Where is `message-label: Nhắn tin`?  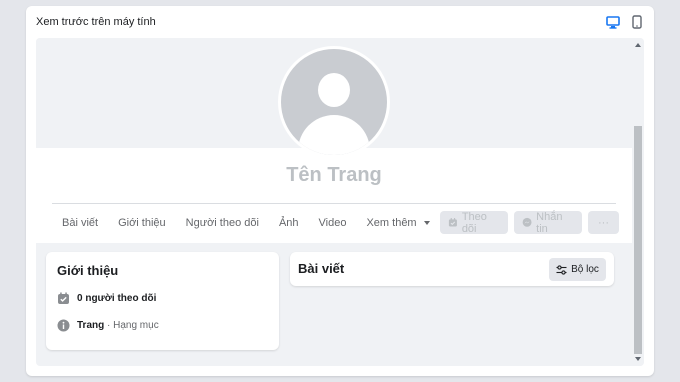 message-label: Nhắn tin is located at coordinates (549, 222).